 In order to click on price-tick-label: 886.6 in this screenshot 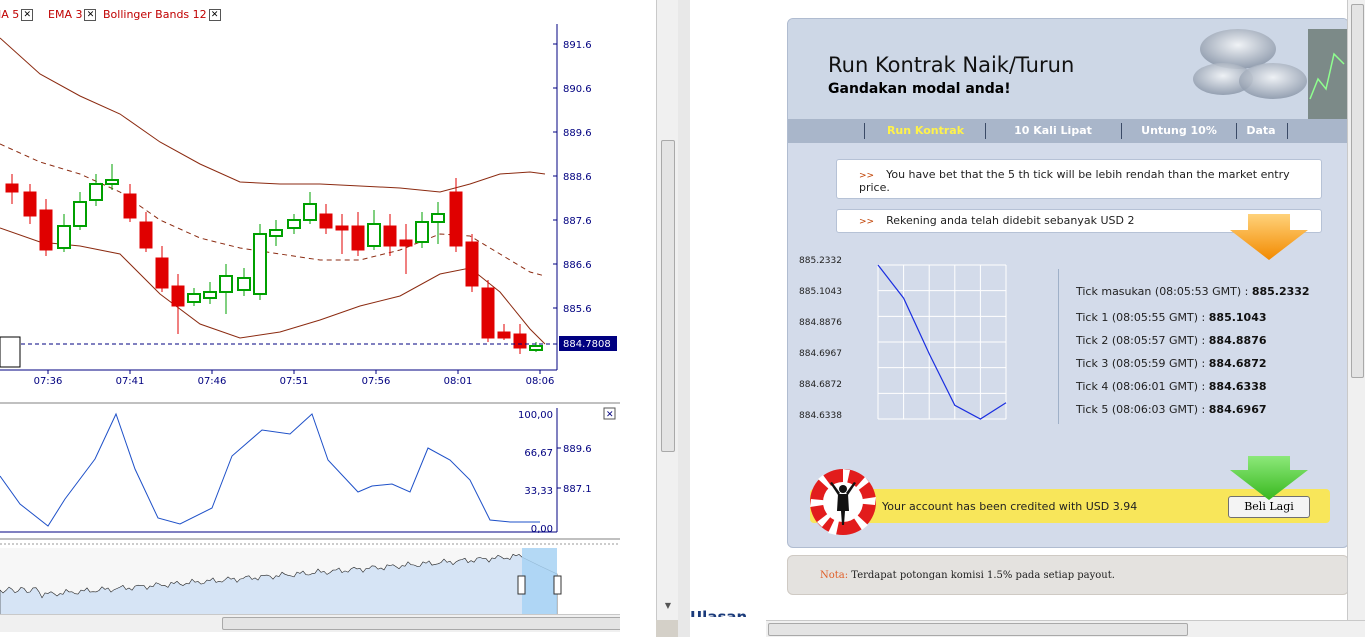, I will do `click(577, 265)`.